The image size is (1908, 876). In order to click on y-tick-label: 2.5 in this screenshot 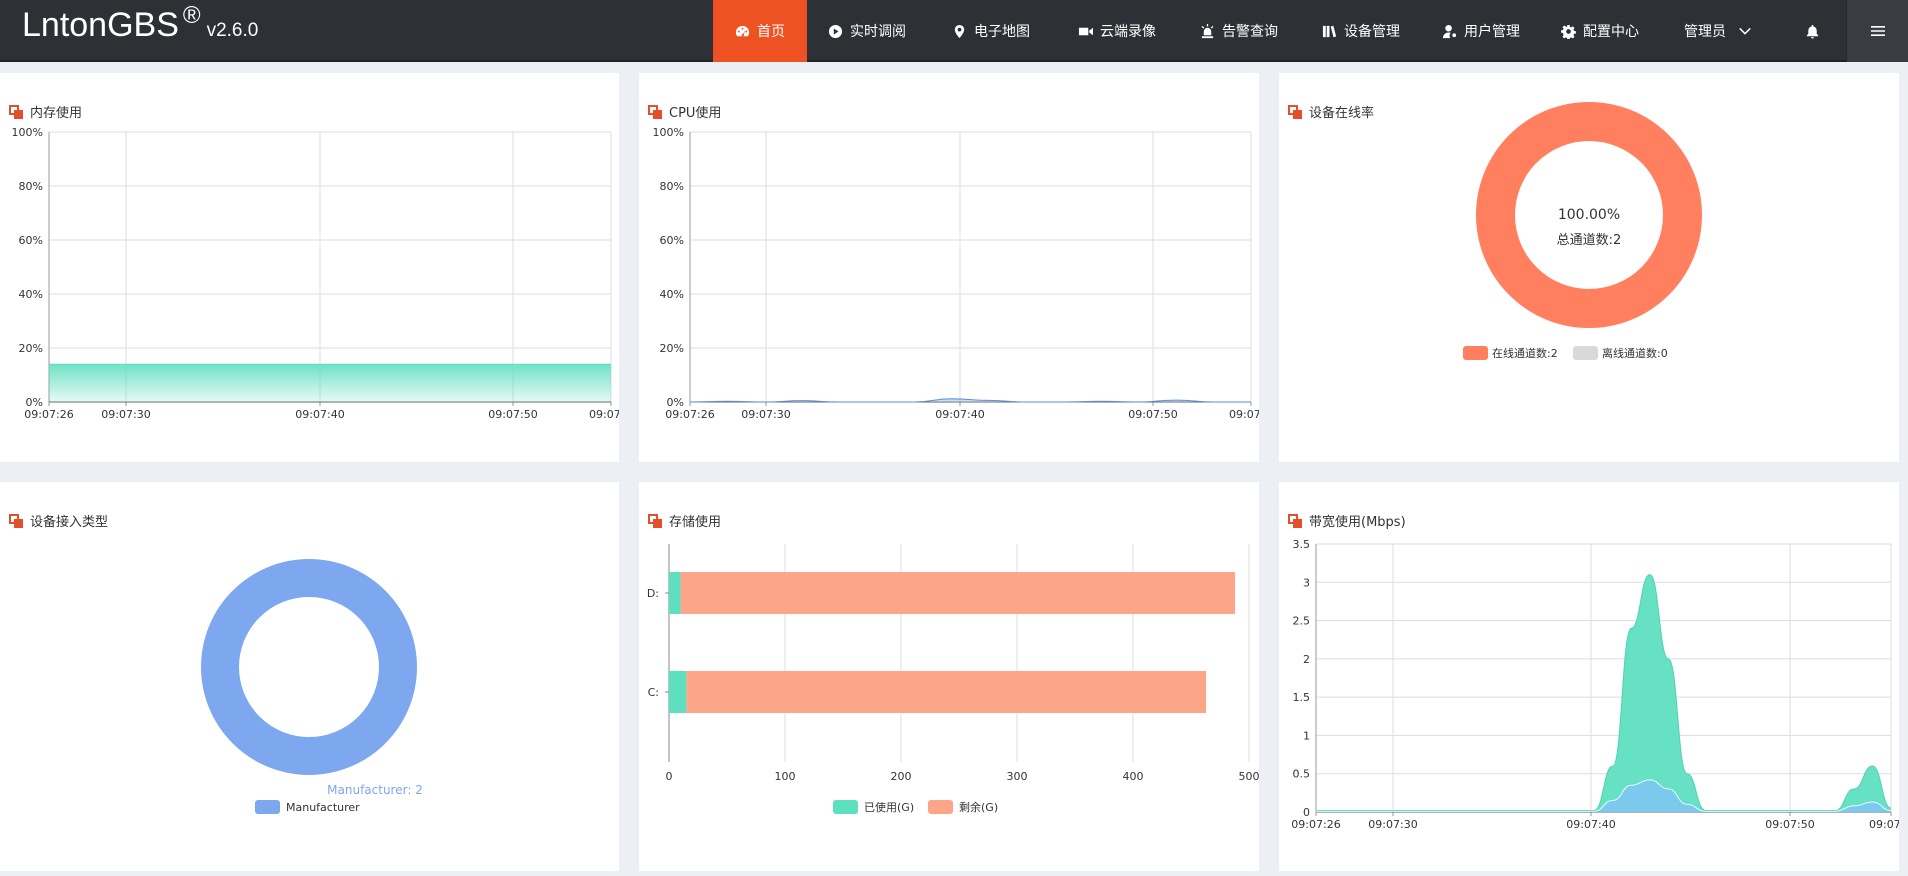, I will do `click(1302, 621)`.